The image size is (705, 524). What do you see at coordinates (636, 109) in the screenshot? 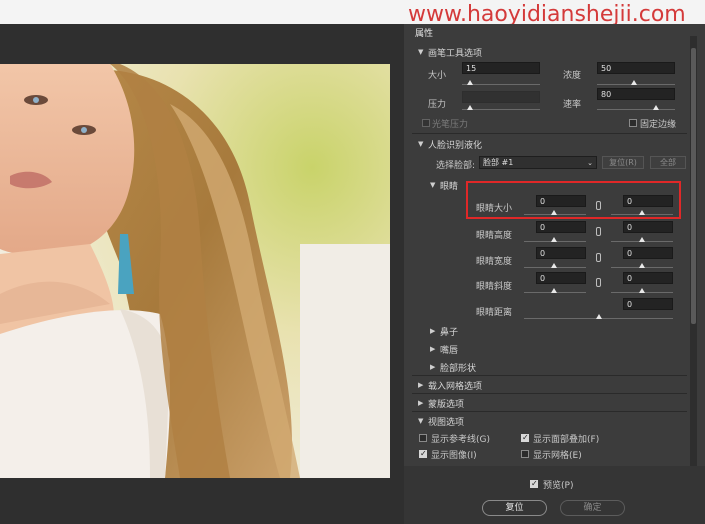
I see `brush-rate-slider` at bounding box center [636, 109].